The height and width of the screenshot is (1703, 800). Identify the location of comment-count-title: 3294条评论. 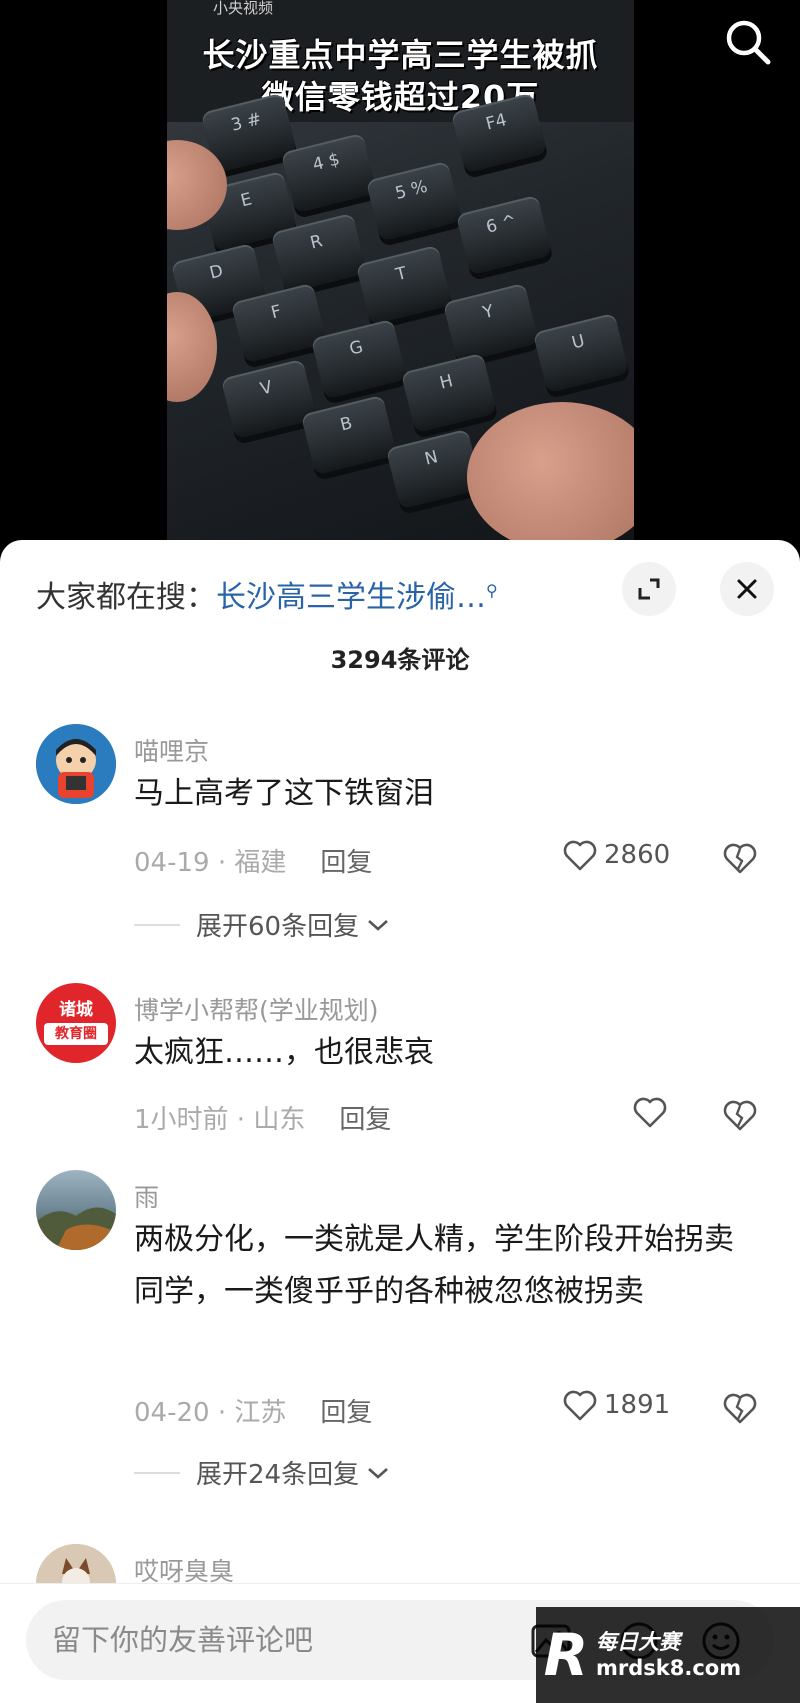
(400, 660).